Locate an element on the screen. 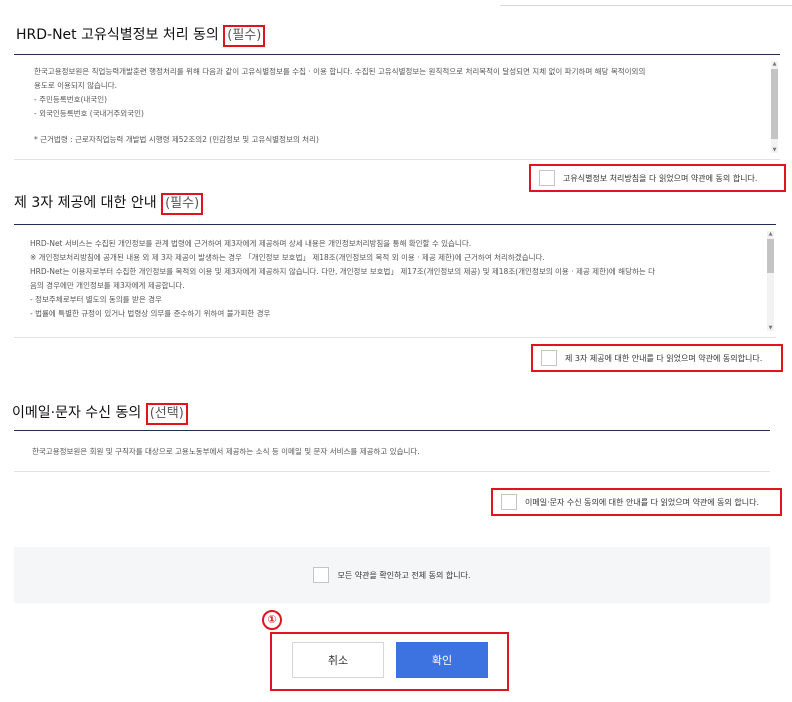 This screenshot has height=702, width=792. agree-email-sms-label: 이메일·문자 수신 동의에 대한 안내를 다 읽었으며 약관에 동의 합니다. is located at coordinates (642, 502).